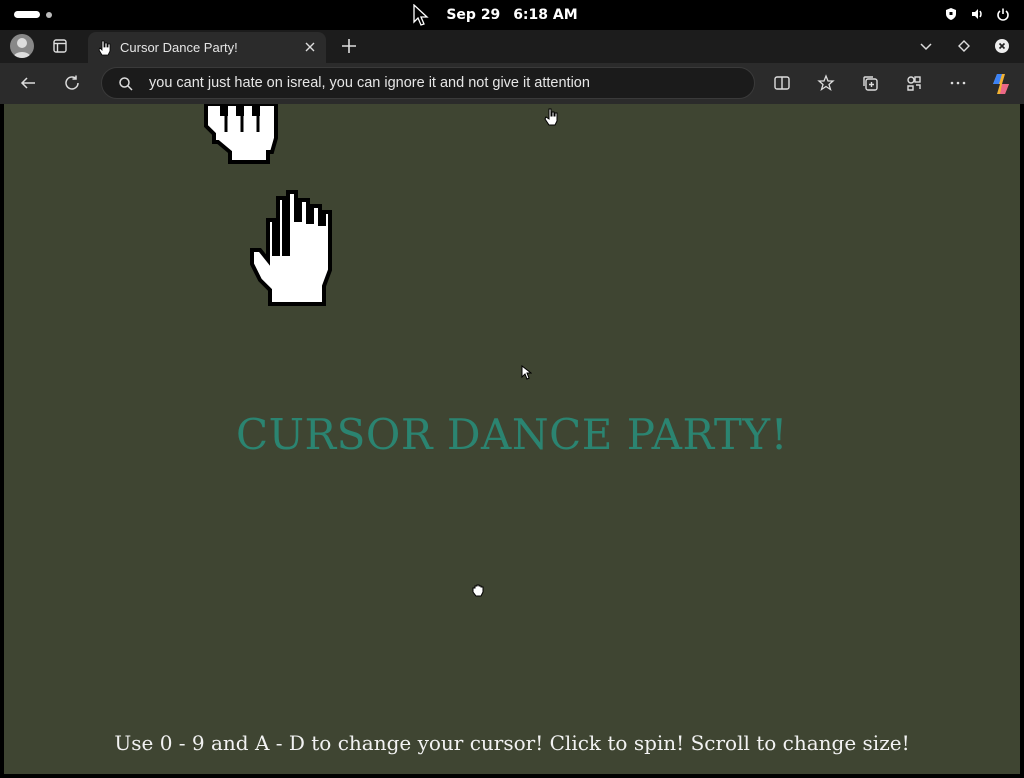 Image resolution: width=1024 pixels, height=778 pixels. Describe the element at coordinates (28, 83) in the screenshot. I see `back-arrow-icon` at that location.